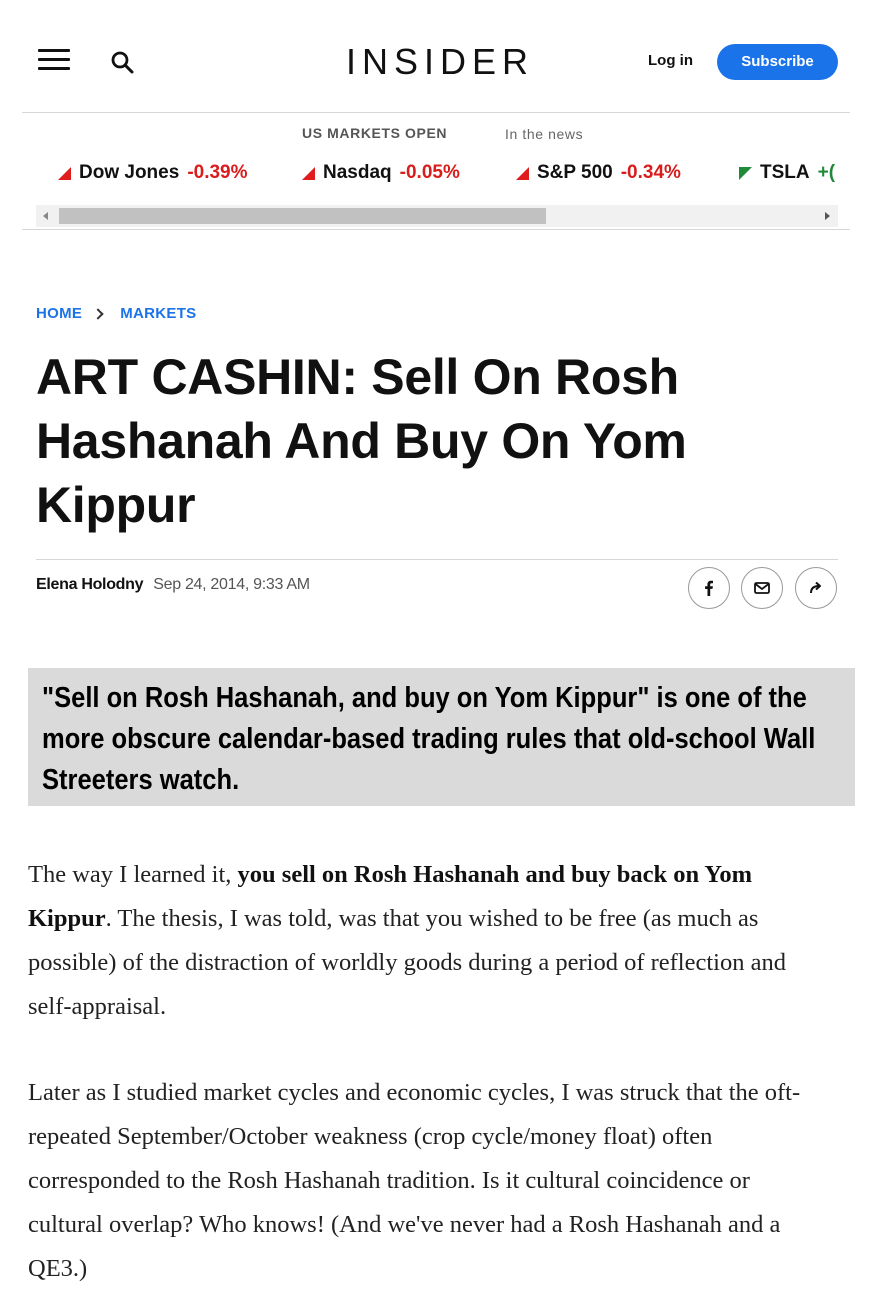 The height and width of the screenshot is (1309, 881). I want to click on breadcrumb-markets-link: MARKETS, so click(158, 313).